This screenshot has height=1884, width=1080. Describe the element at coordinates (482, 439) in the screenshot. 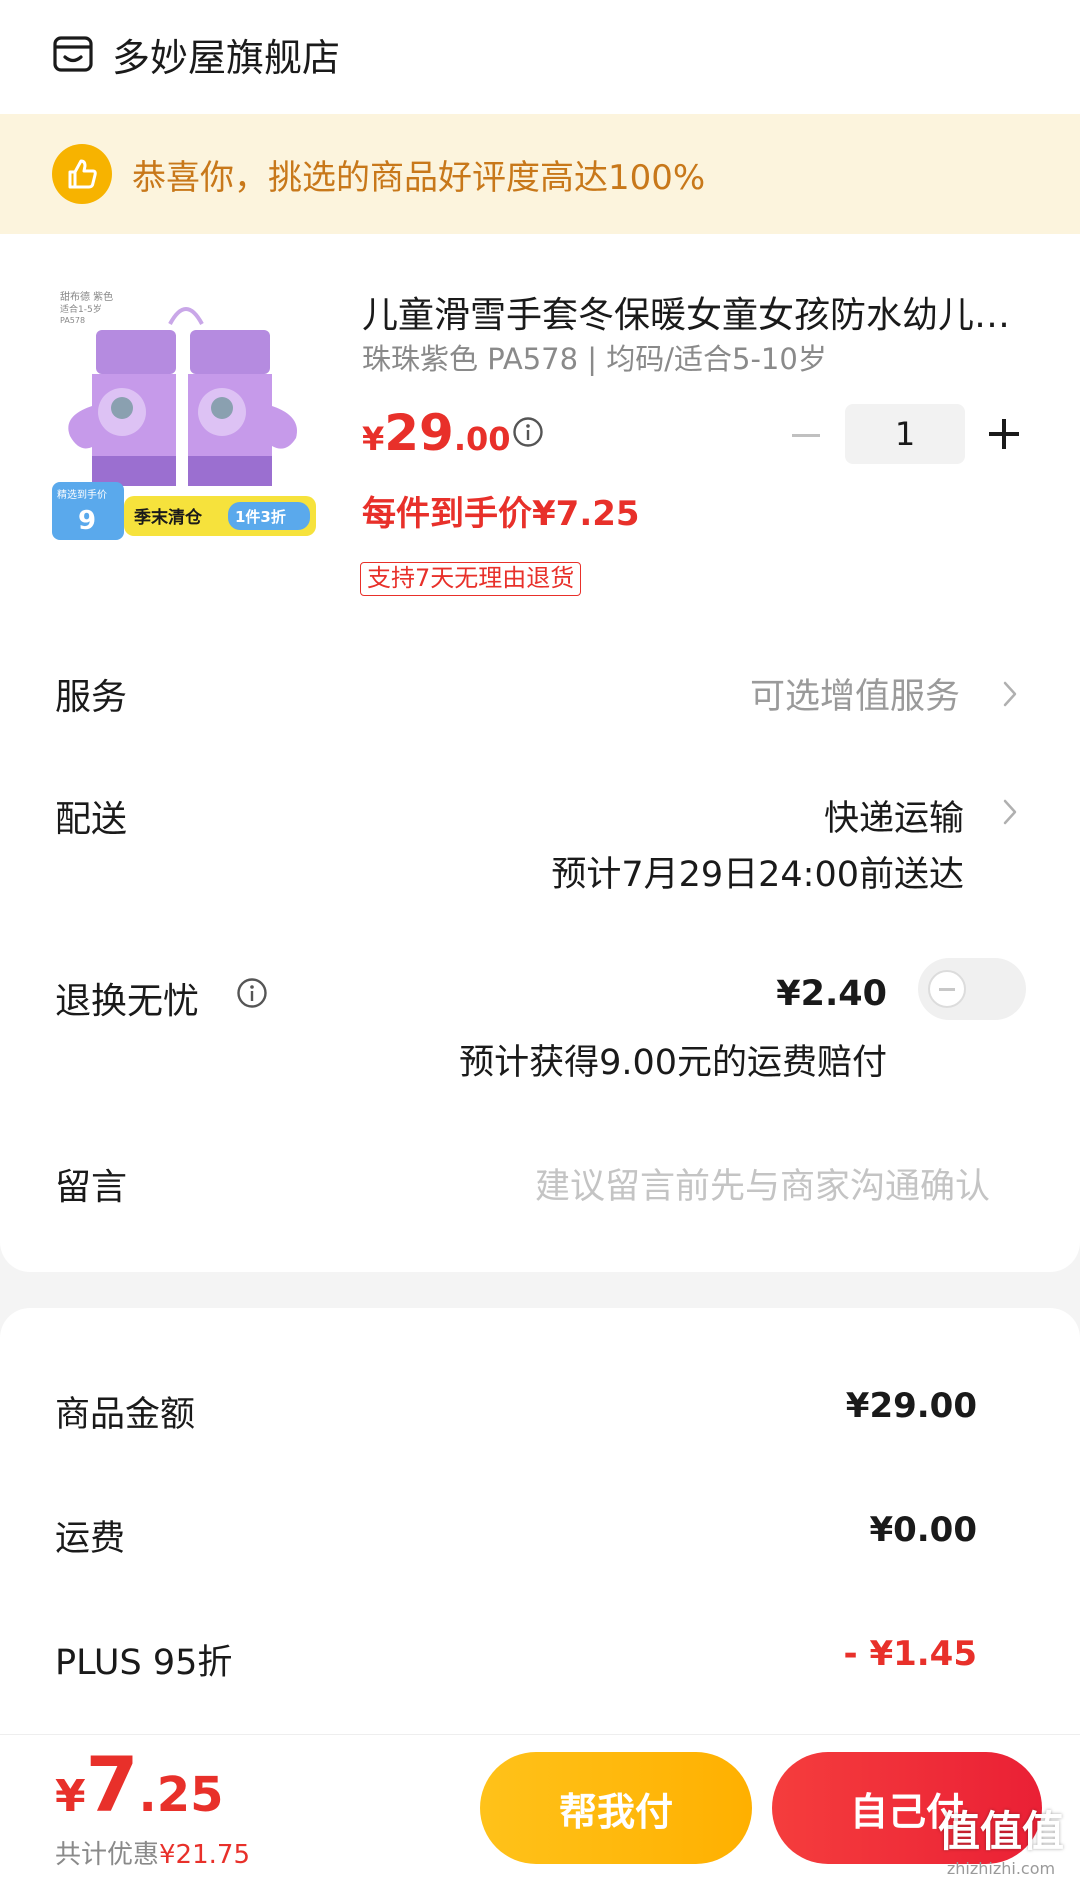

I see `price-decimal: .00` at that location.